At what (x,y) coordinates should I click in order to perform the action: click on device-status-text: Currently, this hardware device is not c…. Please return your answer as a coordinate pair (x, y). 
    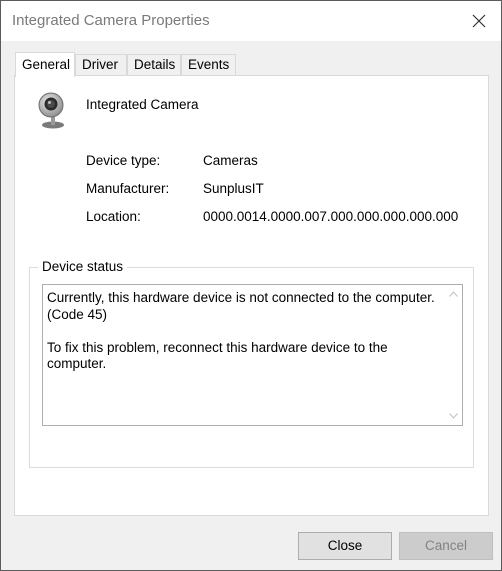
    Looking at the image, I should click on (241, 330).